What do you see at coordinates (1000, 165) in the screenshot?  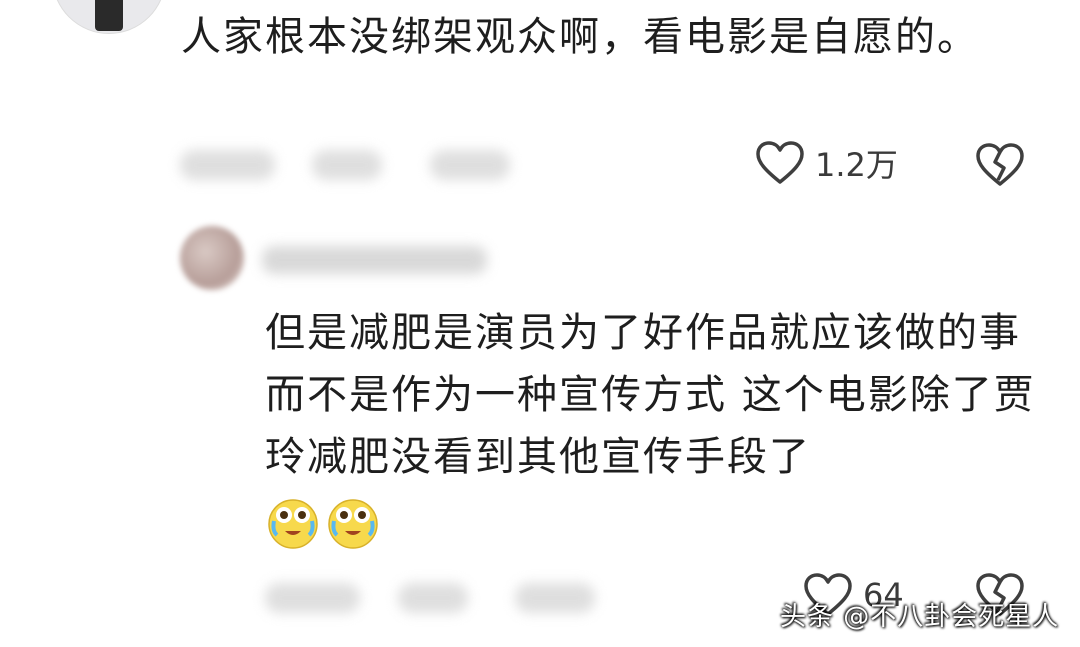 I see `broken-heart-icon` at bounding box center [1000, 165].